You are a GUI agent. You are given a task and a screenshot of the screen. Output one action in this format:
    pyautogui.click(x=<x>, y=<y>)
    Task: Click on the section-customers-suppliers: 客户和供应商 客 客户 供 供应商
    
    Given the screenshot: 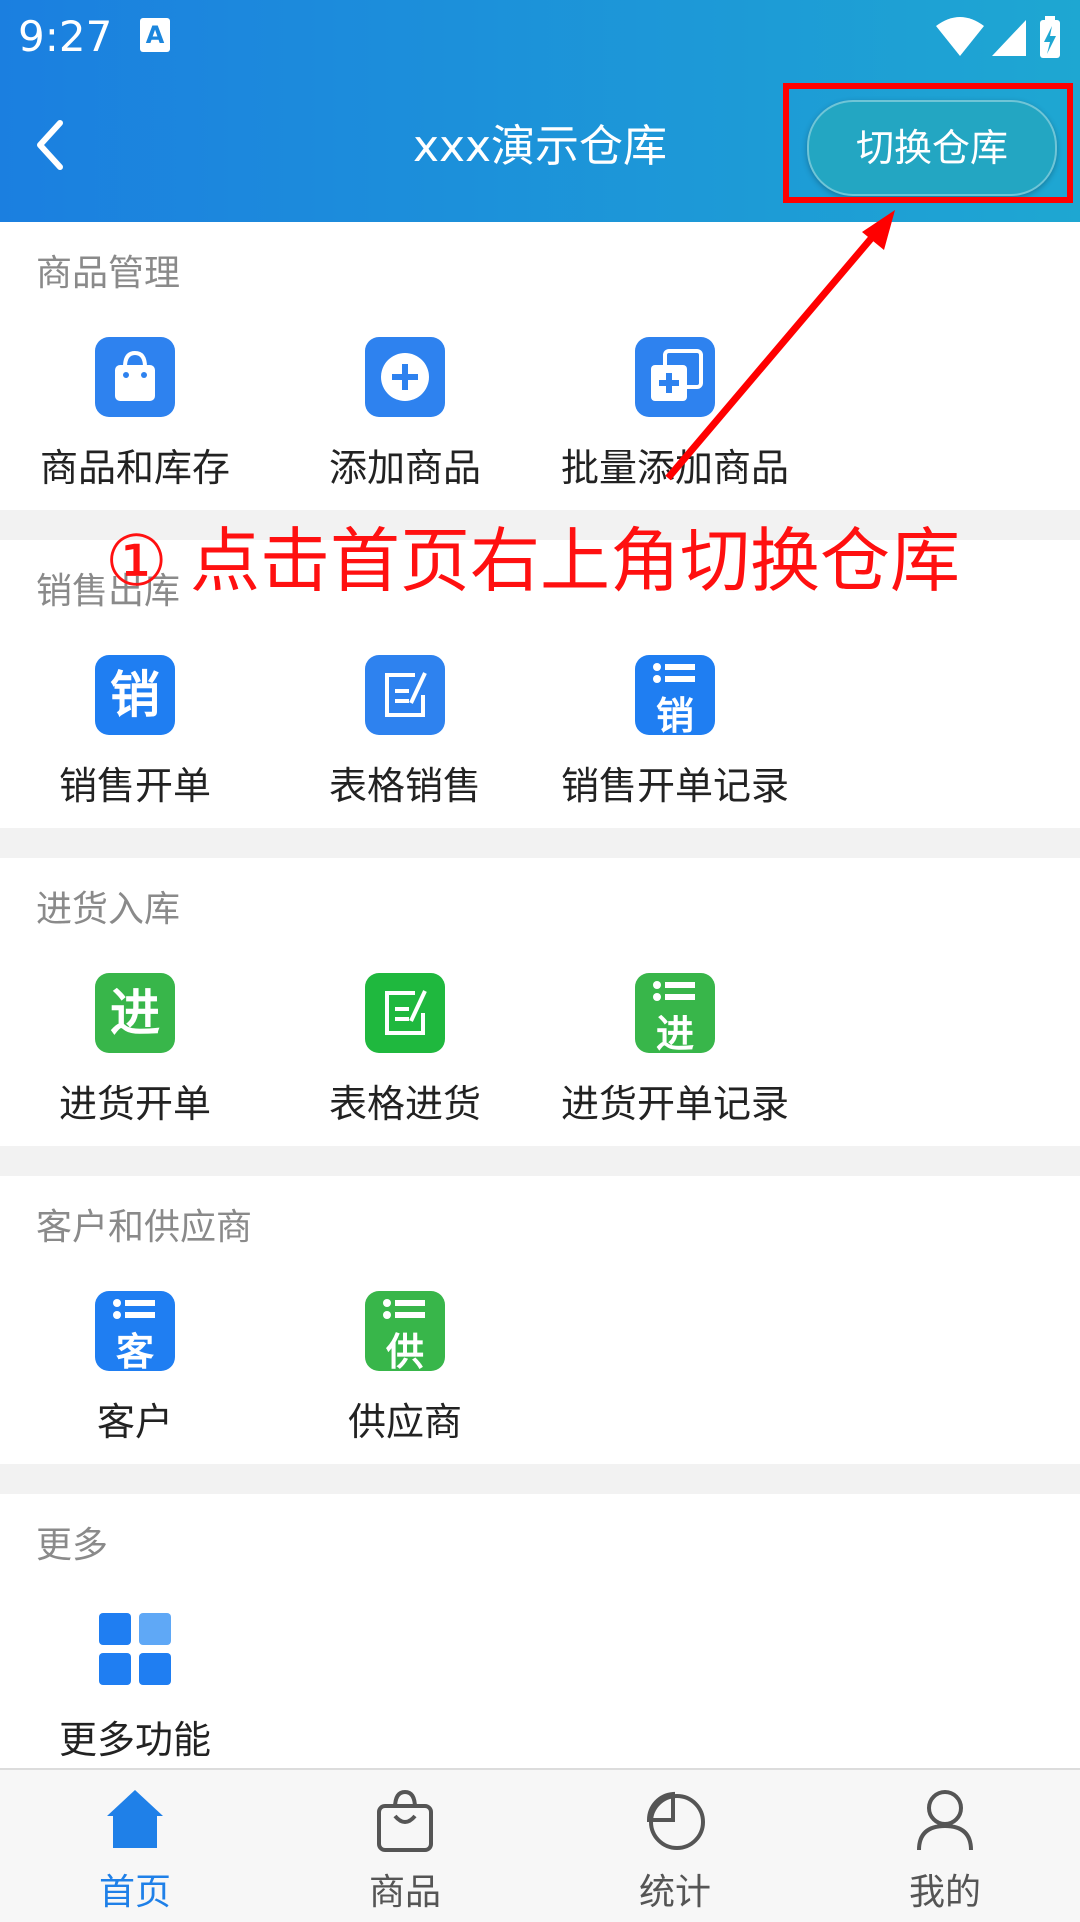 What is the action you would take?
    pyautogui.click(x=540, y=1320)
    